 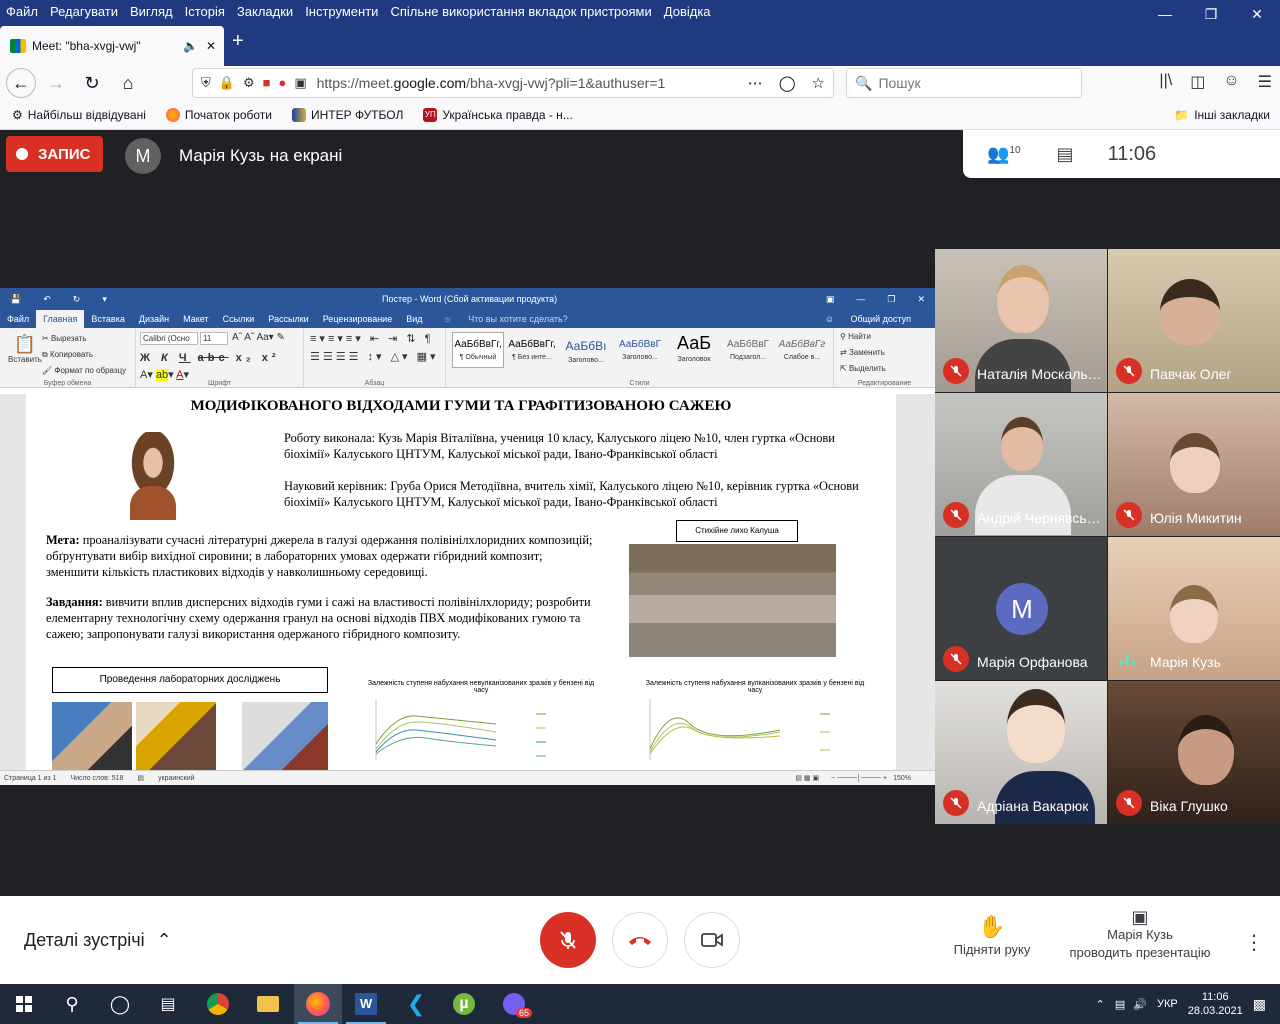 What do you see at coordinates (860, 299) in the screenshot?
I see `word-minimize-icon: —` at bounding box center [860, 299].